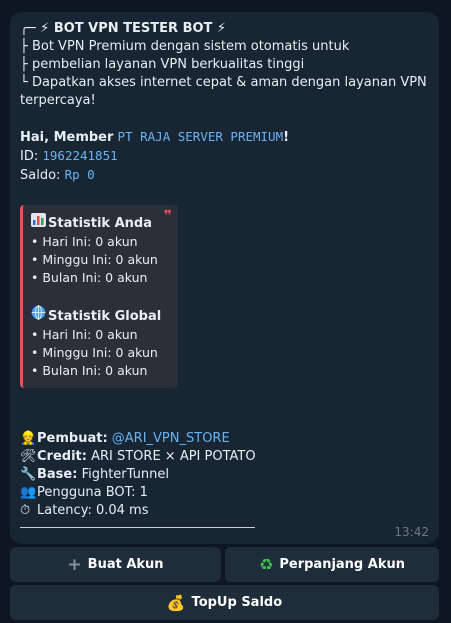 The height and width of the screenshot is (623, 451). Describe the element at coordinates (123, 28) in the screenshot. I see `bot-header: ╭─ ⚡ BOT VPN TESTER BOT ⚡` at that location.